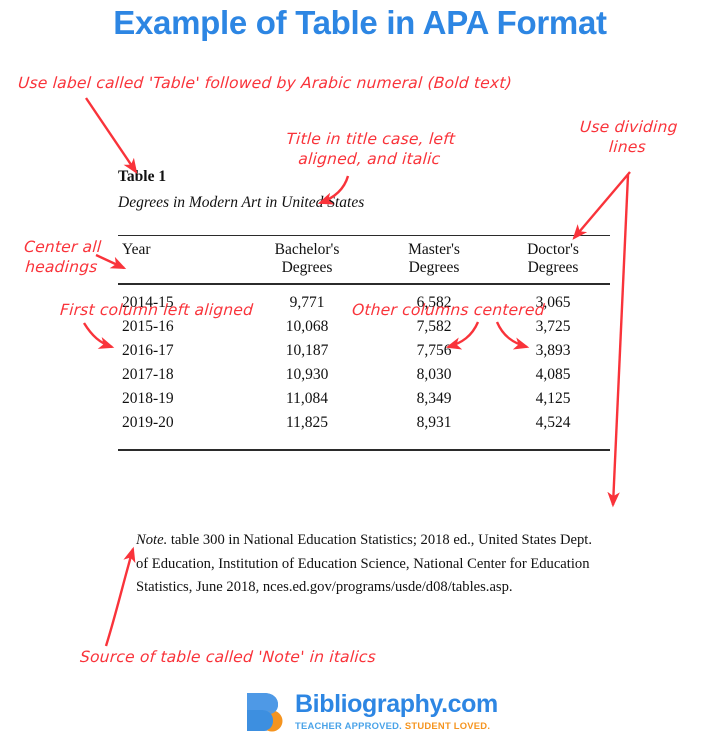 The height and width of the screenshot is (738, 720). Describe the element at coordinates (434, 250) in the screenshot. I see `column-header-masters-line1: Master's` at that location.